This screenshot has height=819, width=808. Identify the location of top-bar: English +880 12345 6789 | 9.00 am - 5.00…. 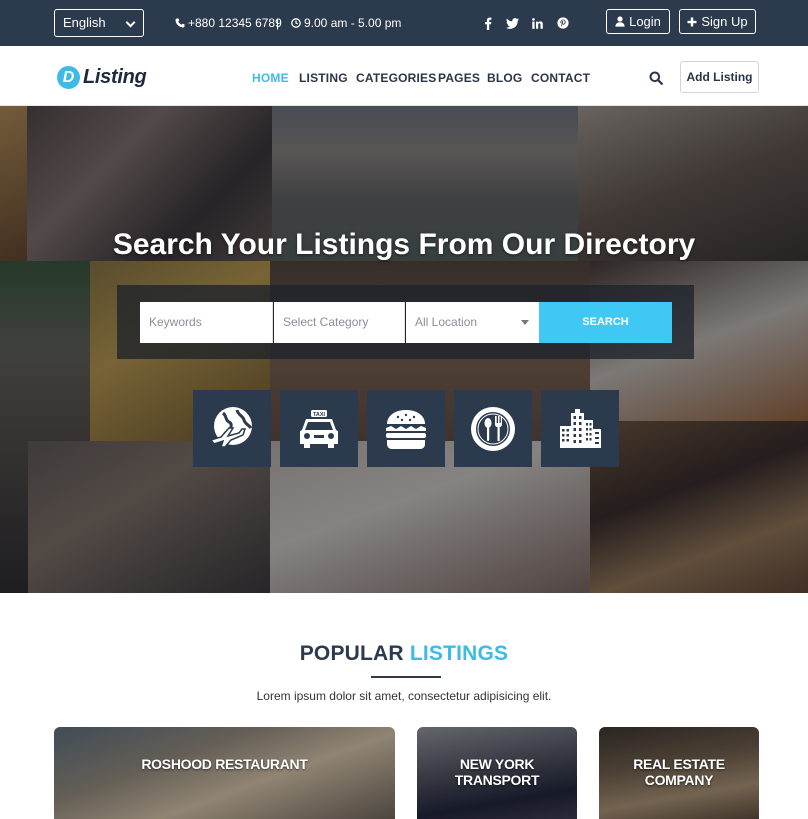
(404, 23).